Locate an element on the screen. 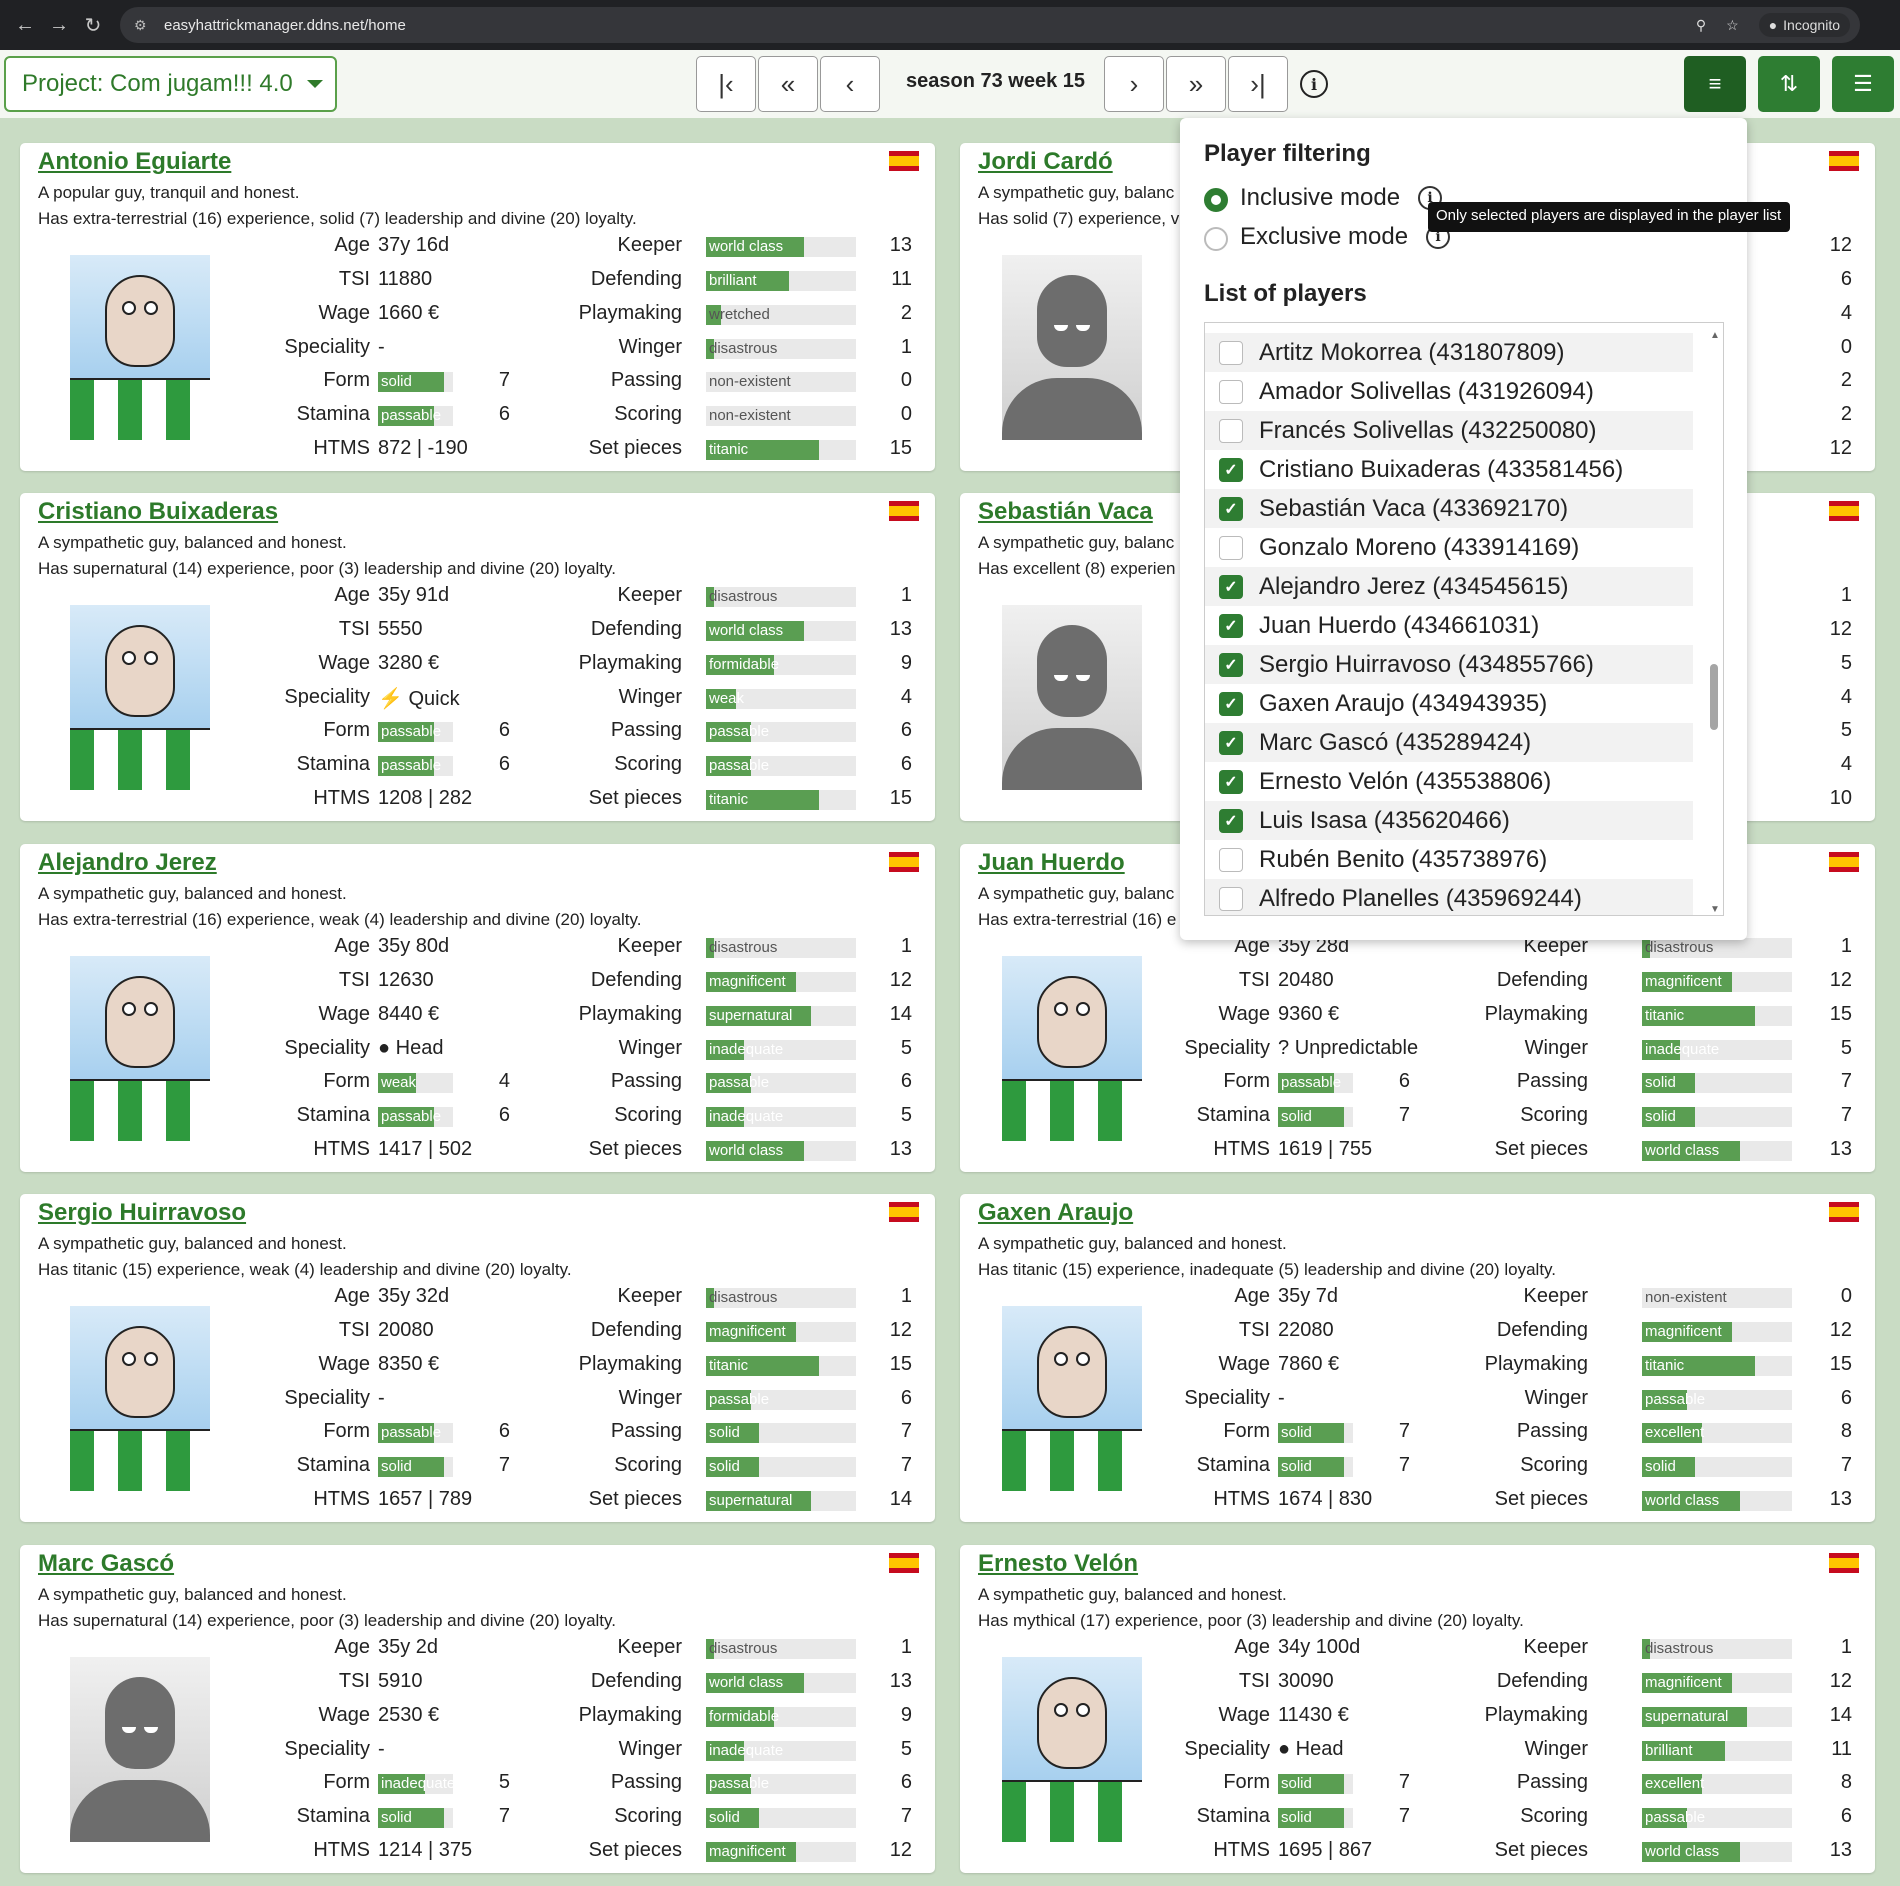  playmaking-skill-number: 15 is located at coordinates (900, 1364).